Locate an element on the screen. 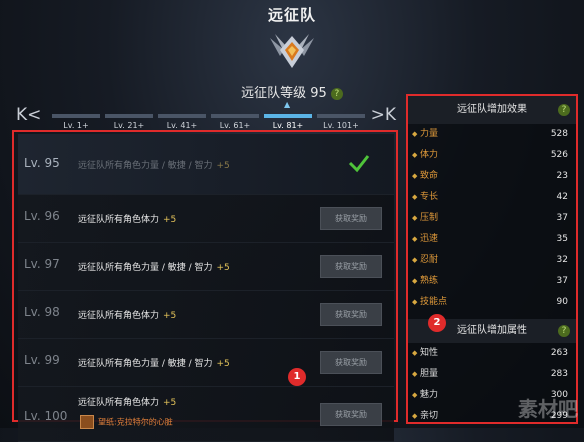  reward-row: Lv. 95 远征队所有角色力量 / 敏捷 / 智力 +5 is located at coordinates (206, 164).